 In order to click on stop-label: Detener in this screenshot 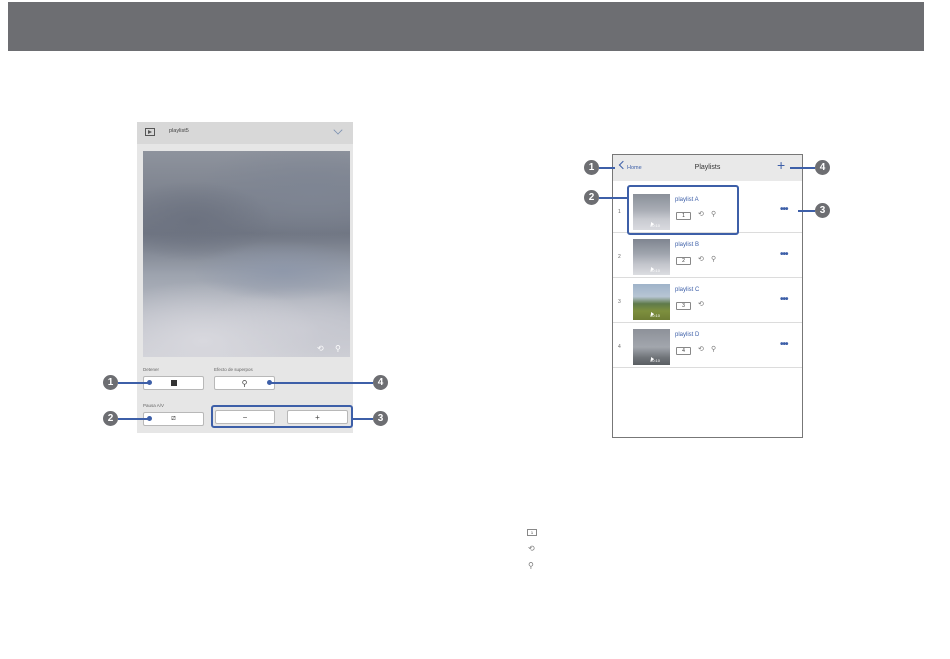, I will do `click(151, 369)`.